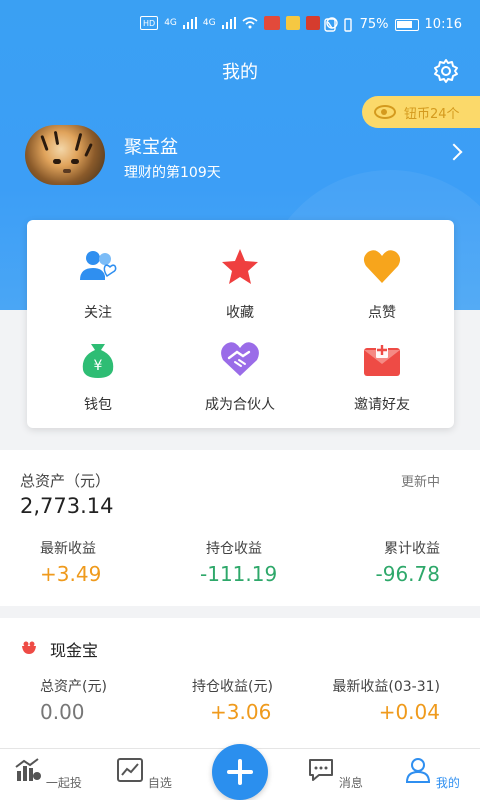 Image resolution: width=480 pixels, height=800 pixels. What do you see at coordinates (446, 71) in the screenshot?
I see `gear-icon` at bounding box center [446, 71].